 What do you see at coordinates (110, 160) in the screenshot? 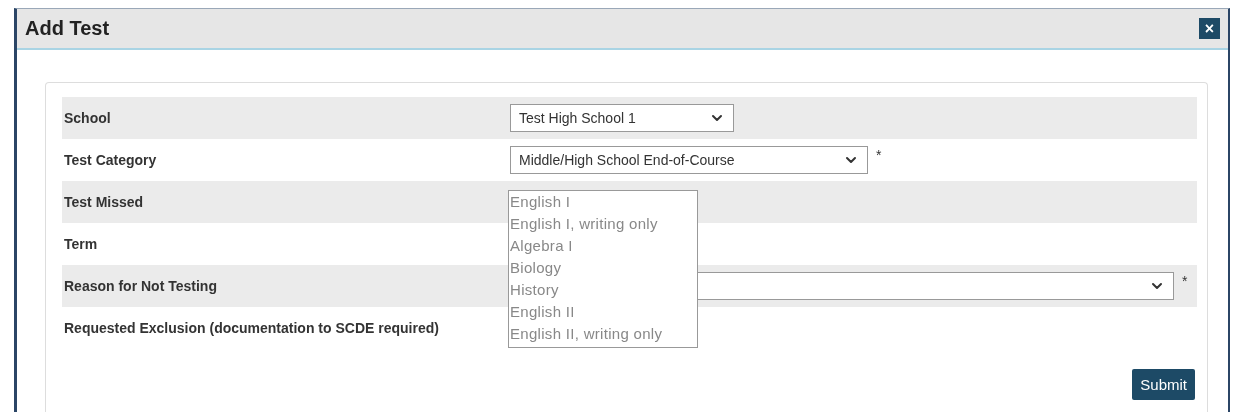
I see `field-label: Test Category` at bounding box center [110, 160].